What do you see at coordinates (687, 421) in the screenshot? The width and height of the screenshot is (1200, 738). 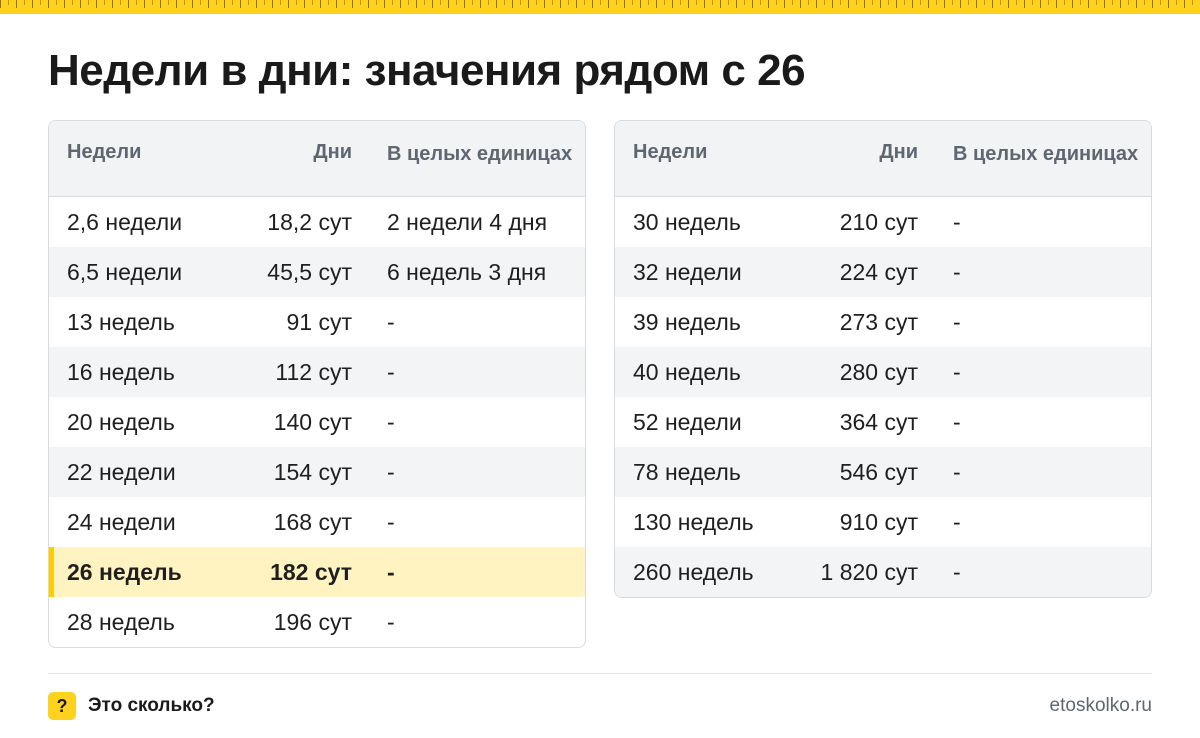 I see `cell-weeks: 52 недели` at bounding box center [687, 421].